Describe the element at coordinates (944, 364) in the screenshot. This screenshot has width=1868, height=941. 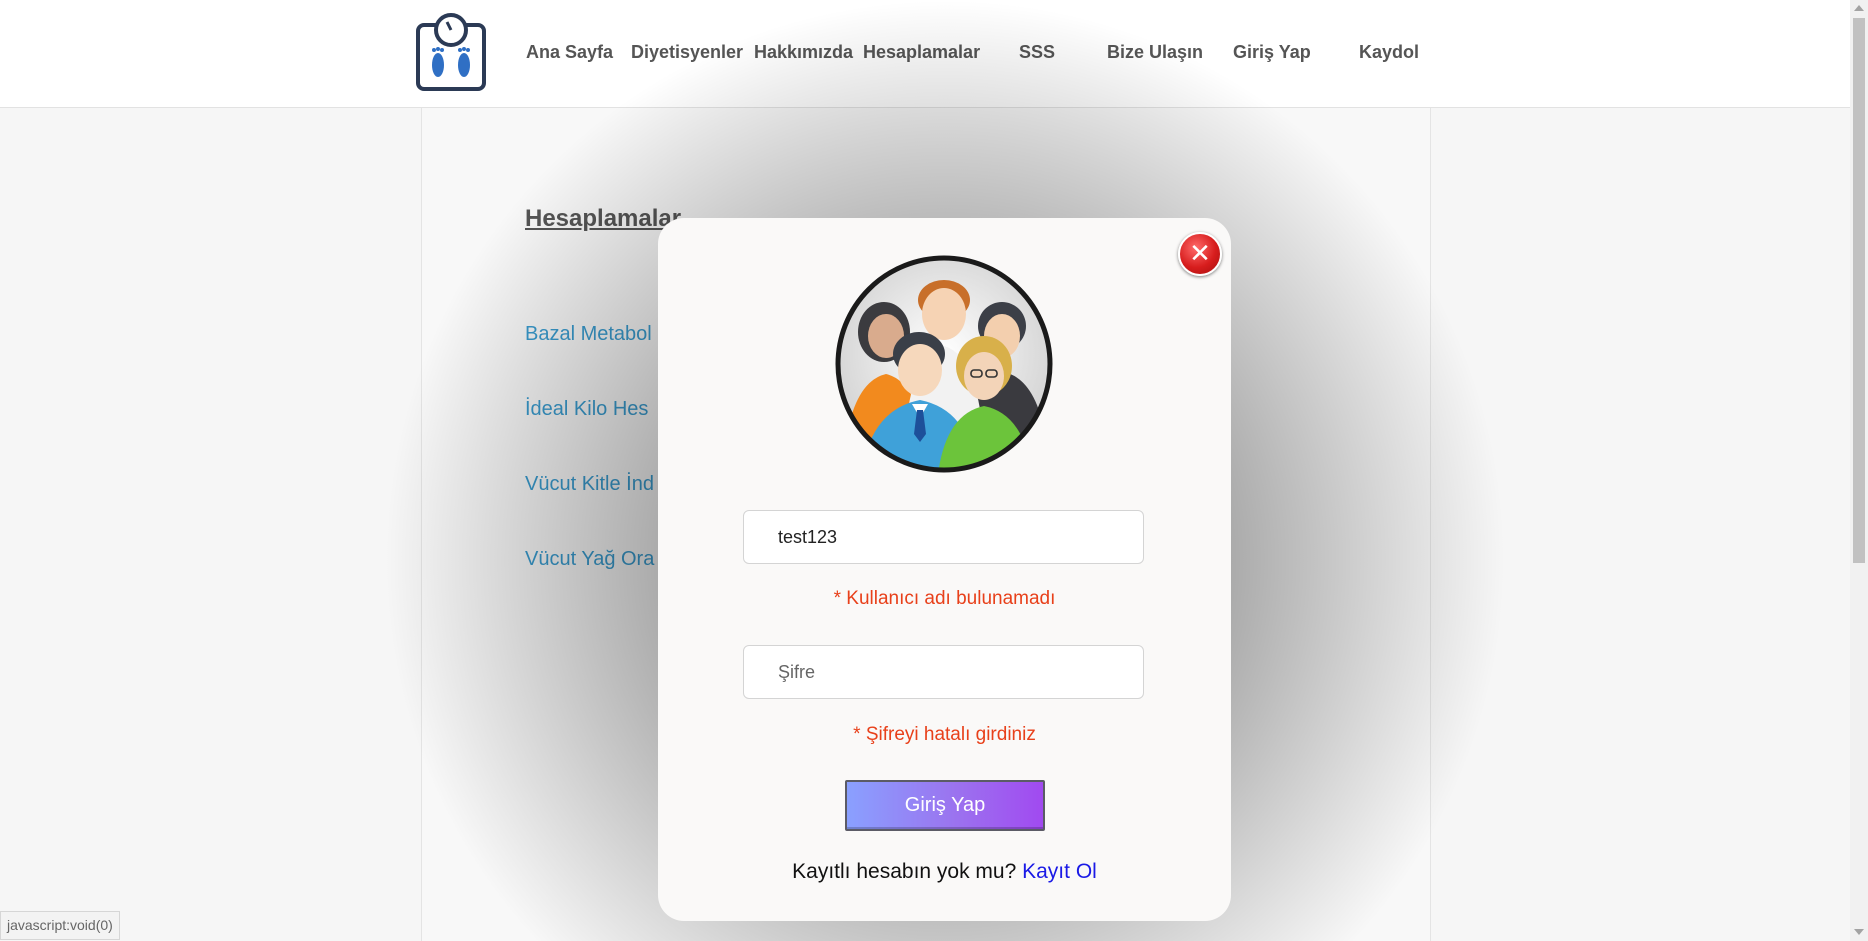
I see `users-group-avatar-icon` at that location.